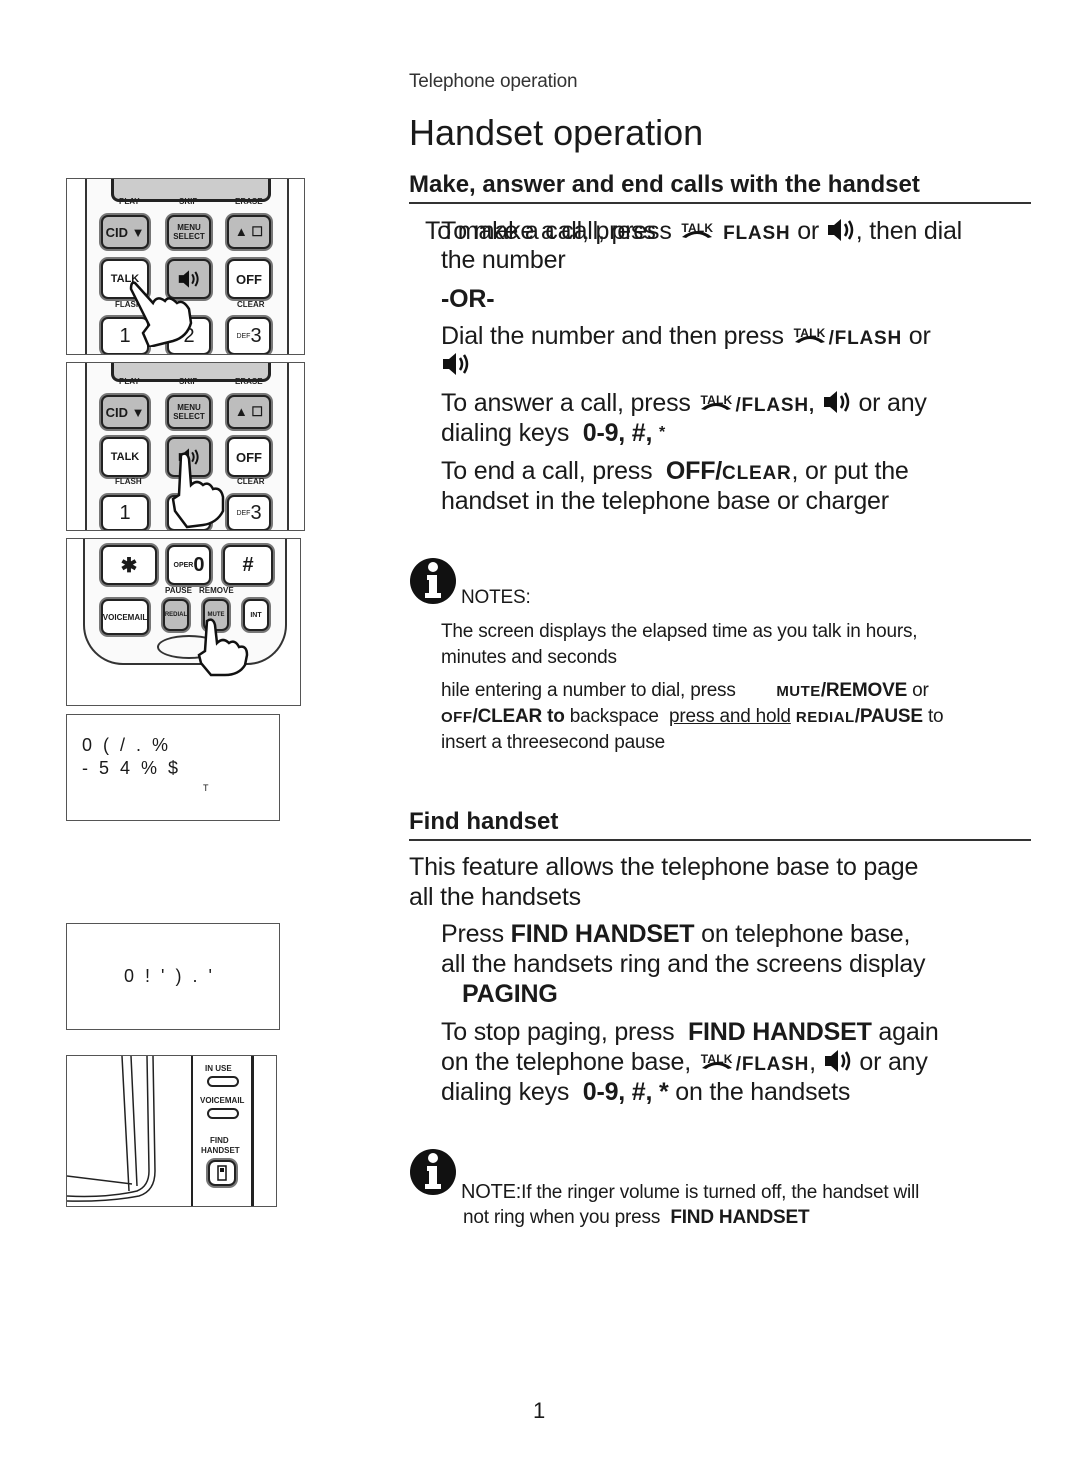 This screenshot has width=1080, height=1465. What do you see at coordinates (189, 232) in the screenshot?
I see `menu-select-key: MENU SELECT` at bounding box center [189, 232].